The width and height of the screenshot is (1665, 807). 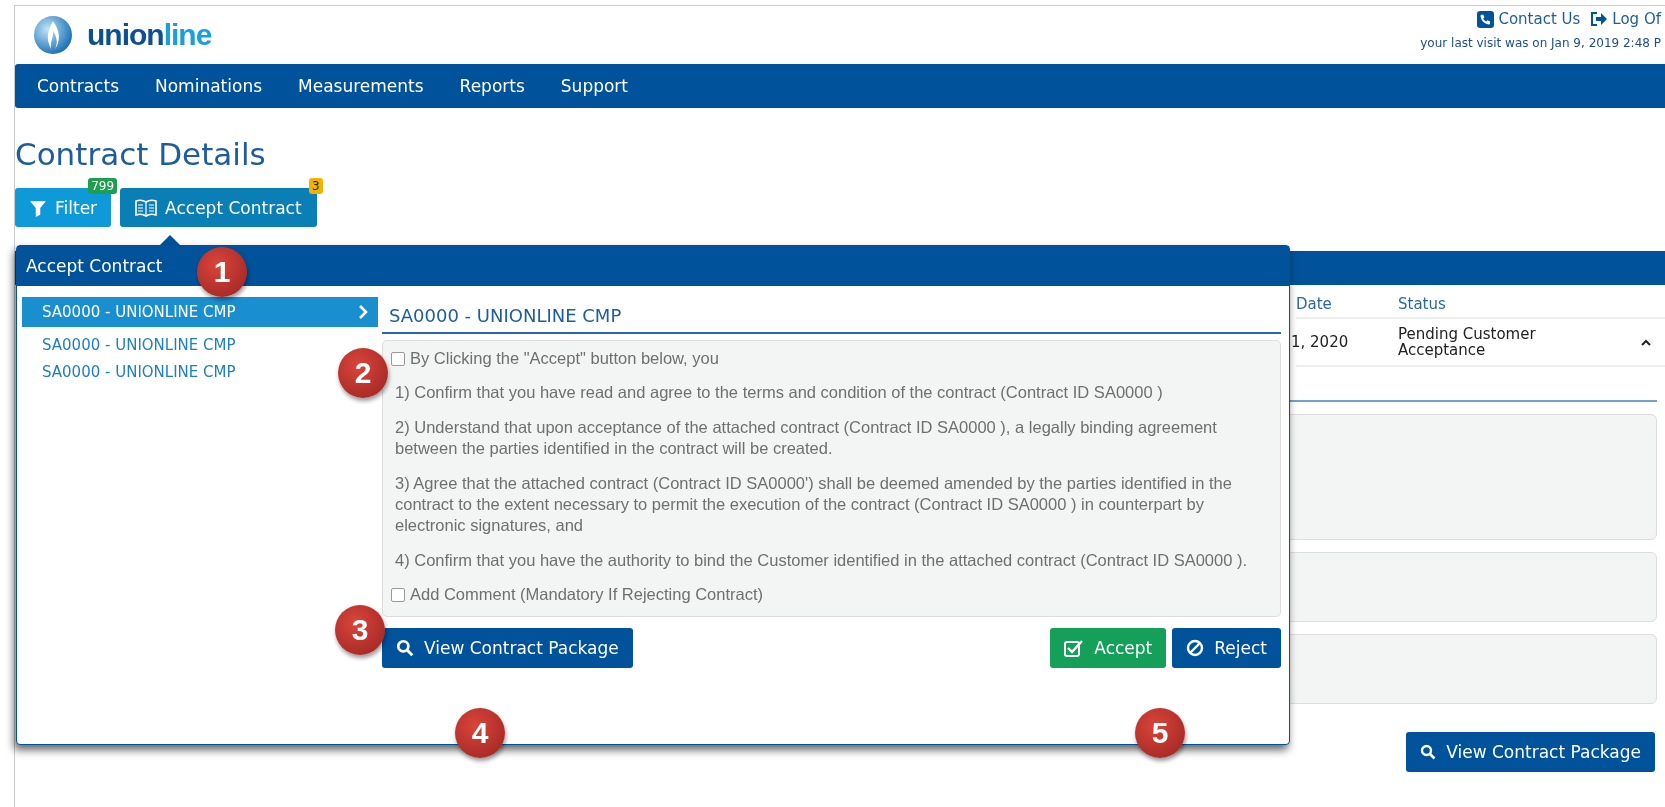 I want to click on filter-icon, so click(x=38, y=207).